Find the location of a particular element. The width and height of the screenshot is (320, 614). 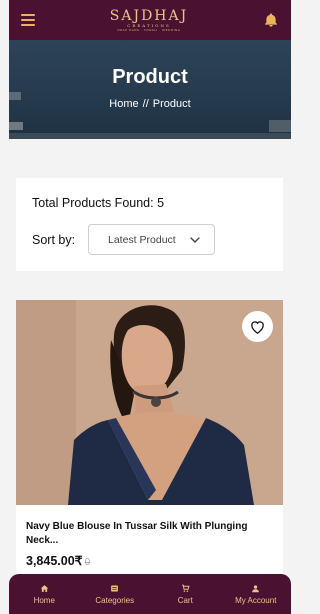

breadcrumb: Home //Product is located at coordinates (150, 104).